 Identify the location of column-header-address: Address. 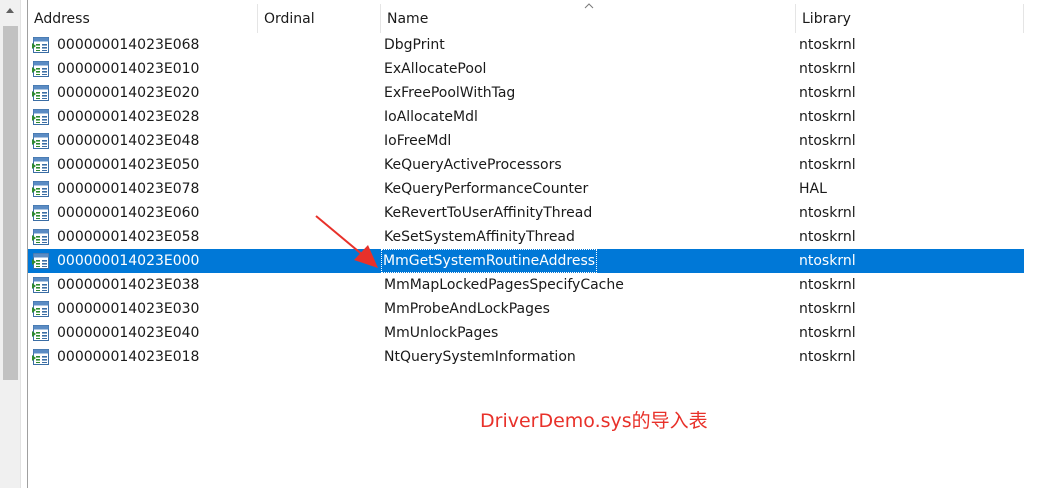
(143, 16).